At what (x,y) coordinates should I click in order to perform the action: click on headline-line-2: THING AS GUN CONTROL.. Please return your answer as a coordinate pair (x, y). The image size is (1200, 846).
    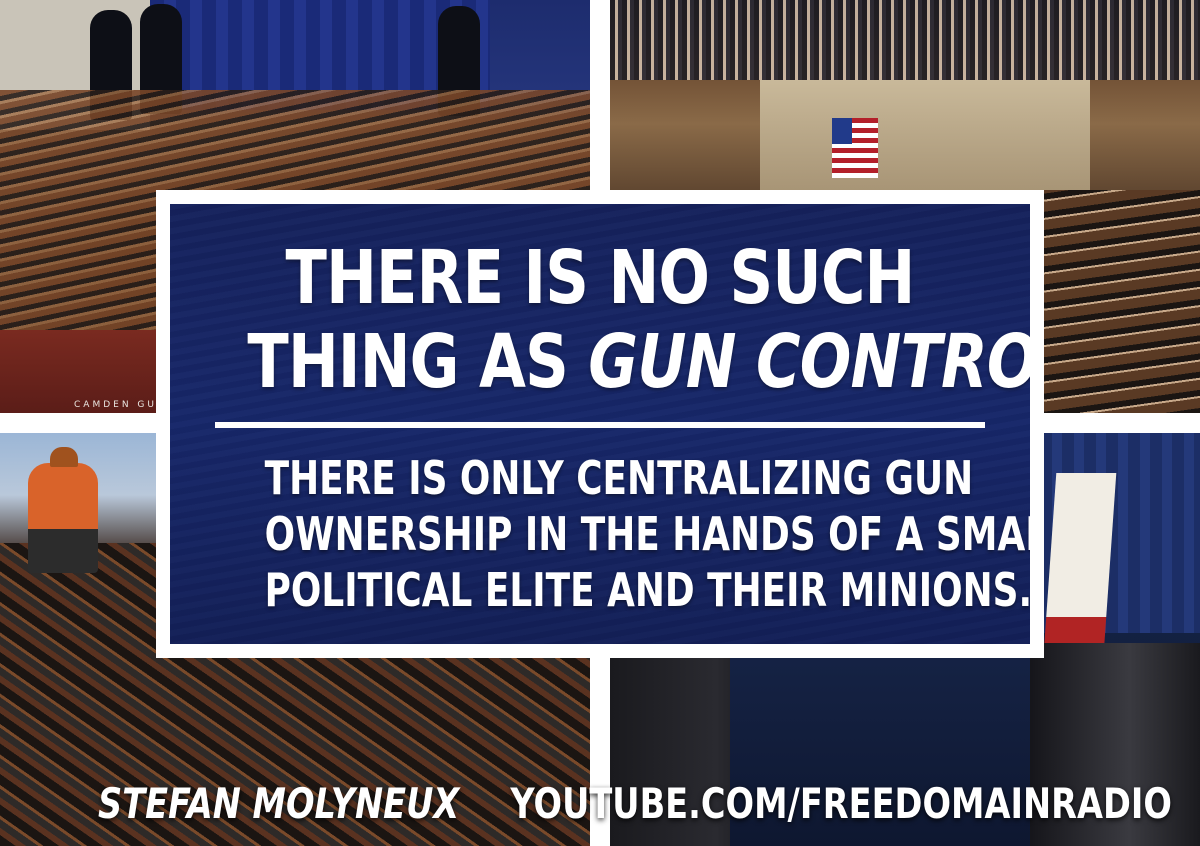
    Looking at the image, I should click on (638, 362).